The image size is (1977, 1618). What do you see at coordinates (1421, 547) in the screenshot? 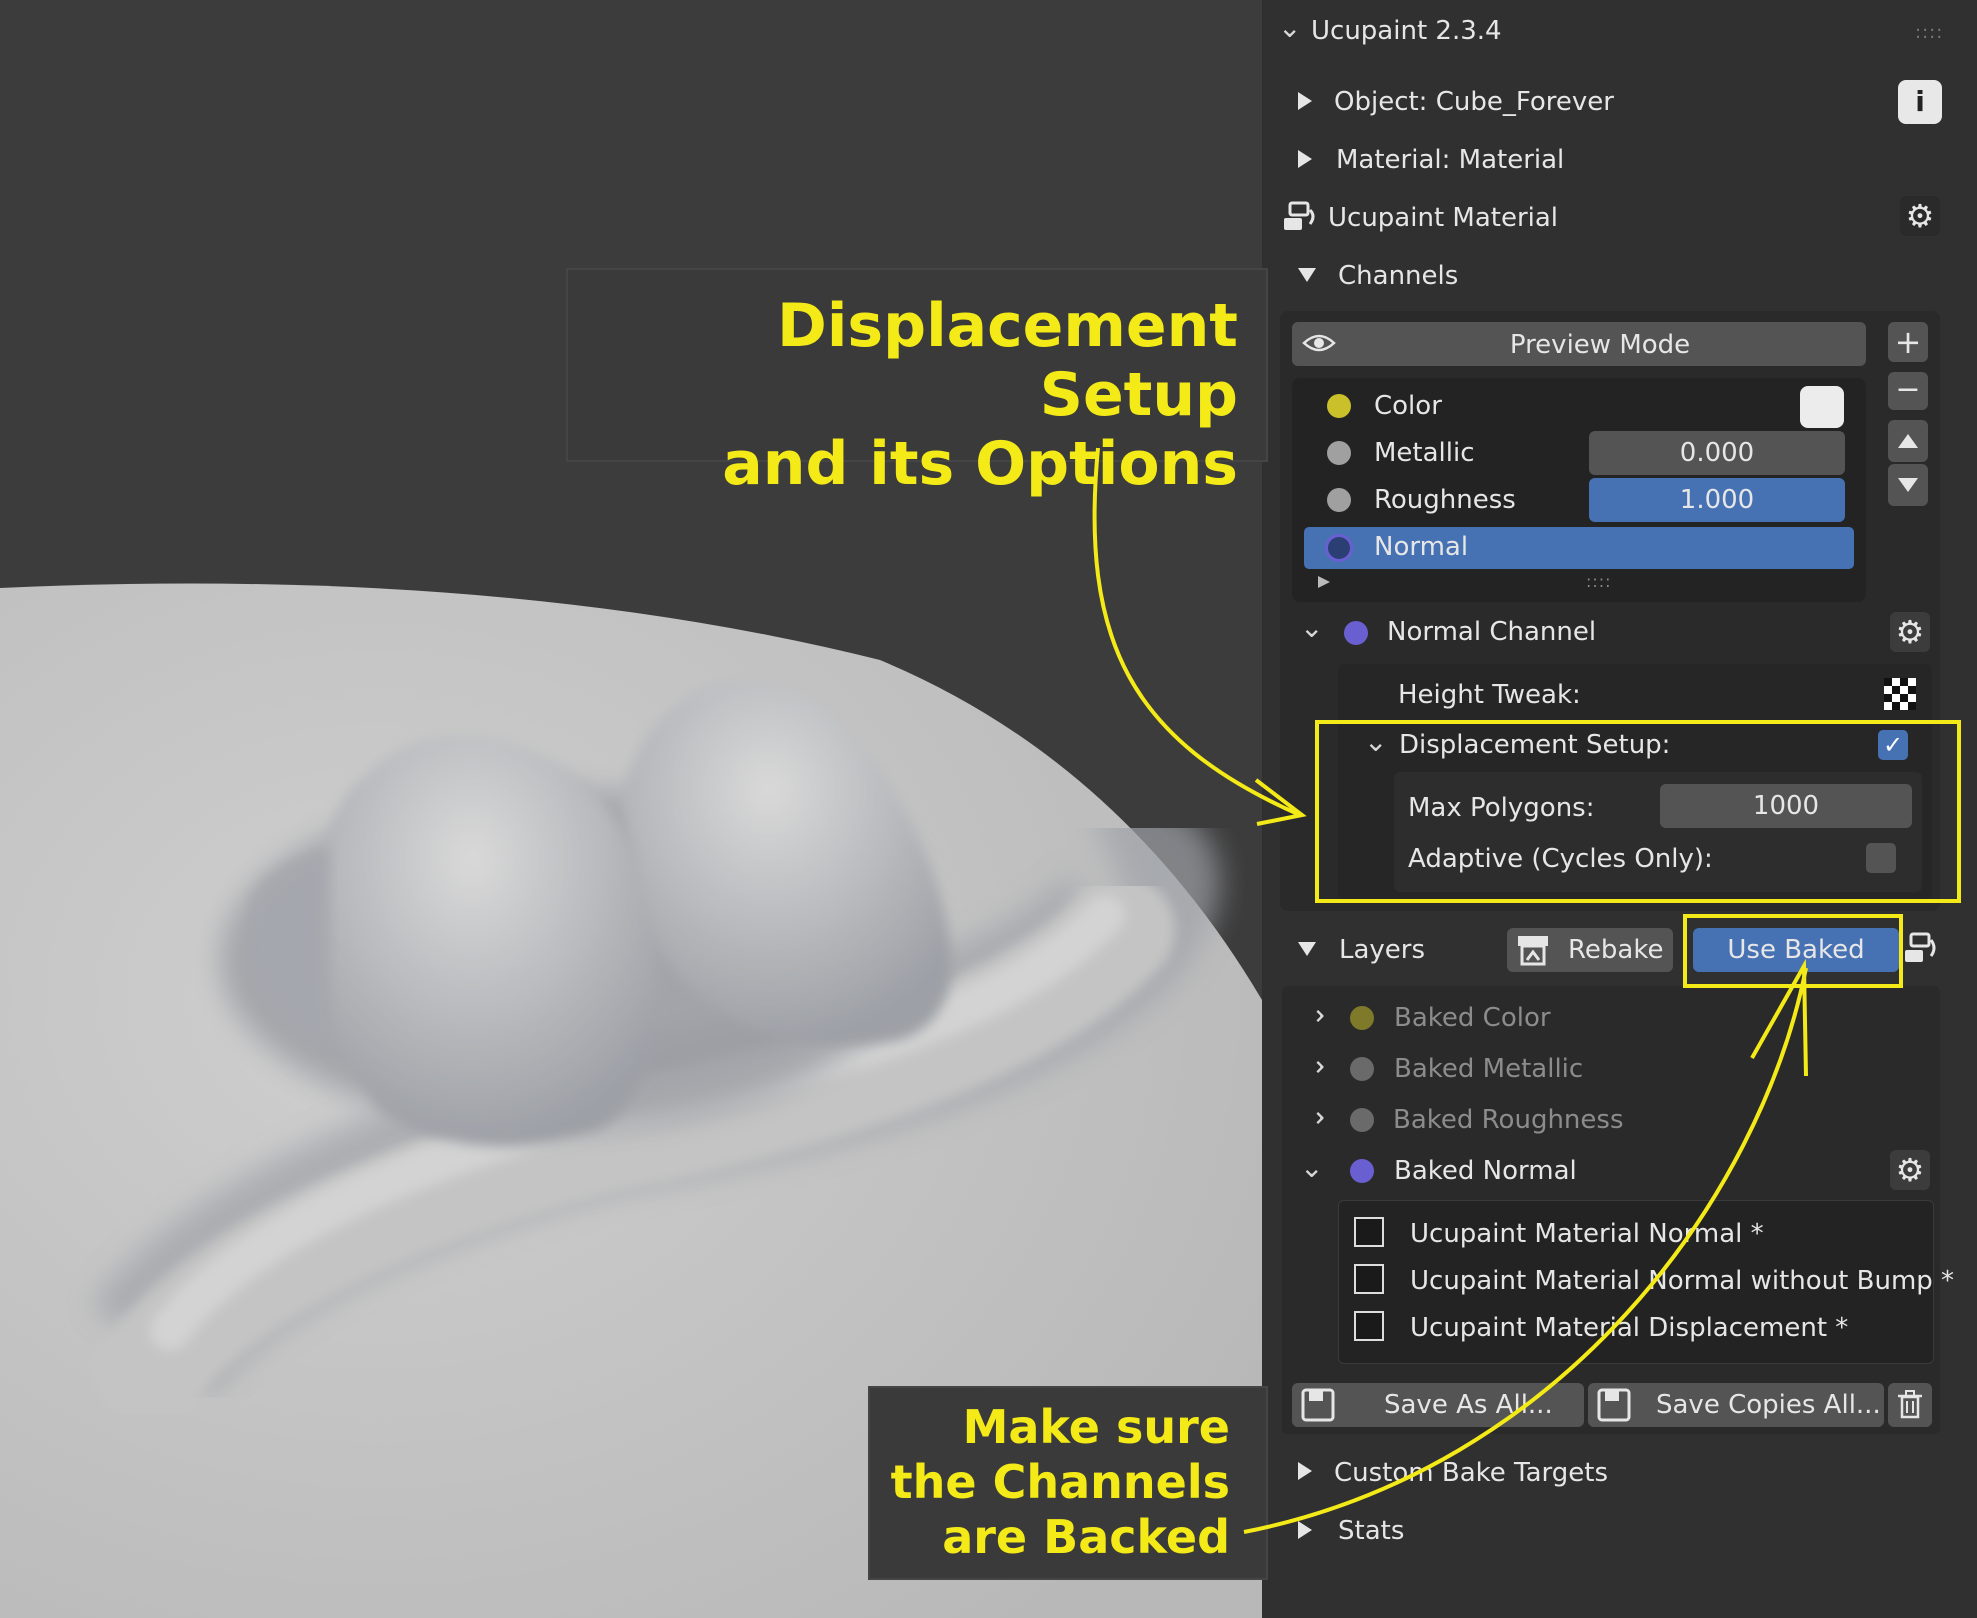
I see `channel-name: Normal` at bounding box center [1421, 547].